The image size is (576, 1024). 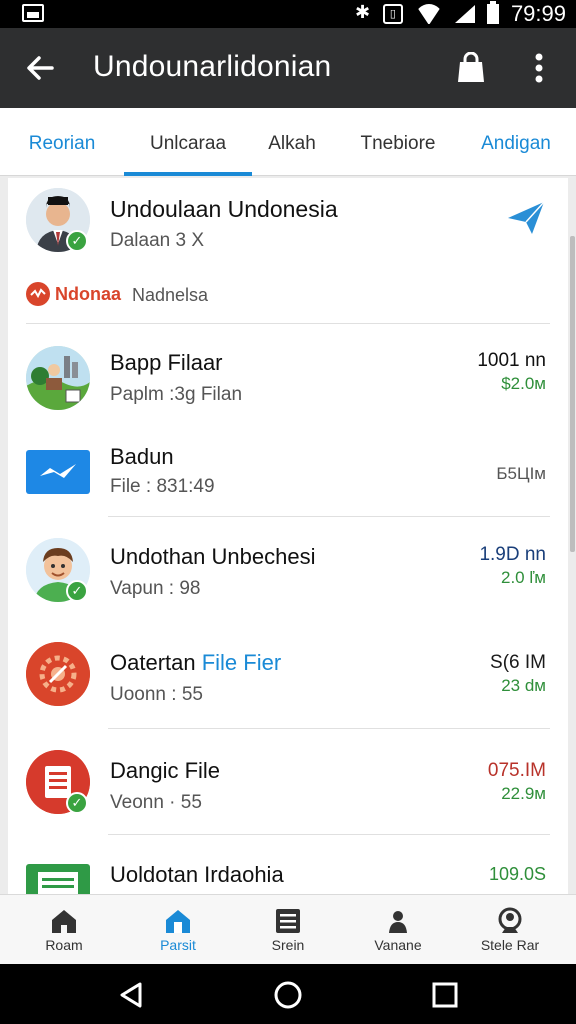 What do you see at coordinates (165, 770) in the screenshot?
I see `item-title: Dangic File` at bounding box center [165, 770].